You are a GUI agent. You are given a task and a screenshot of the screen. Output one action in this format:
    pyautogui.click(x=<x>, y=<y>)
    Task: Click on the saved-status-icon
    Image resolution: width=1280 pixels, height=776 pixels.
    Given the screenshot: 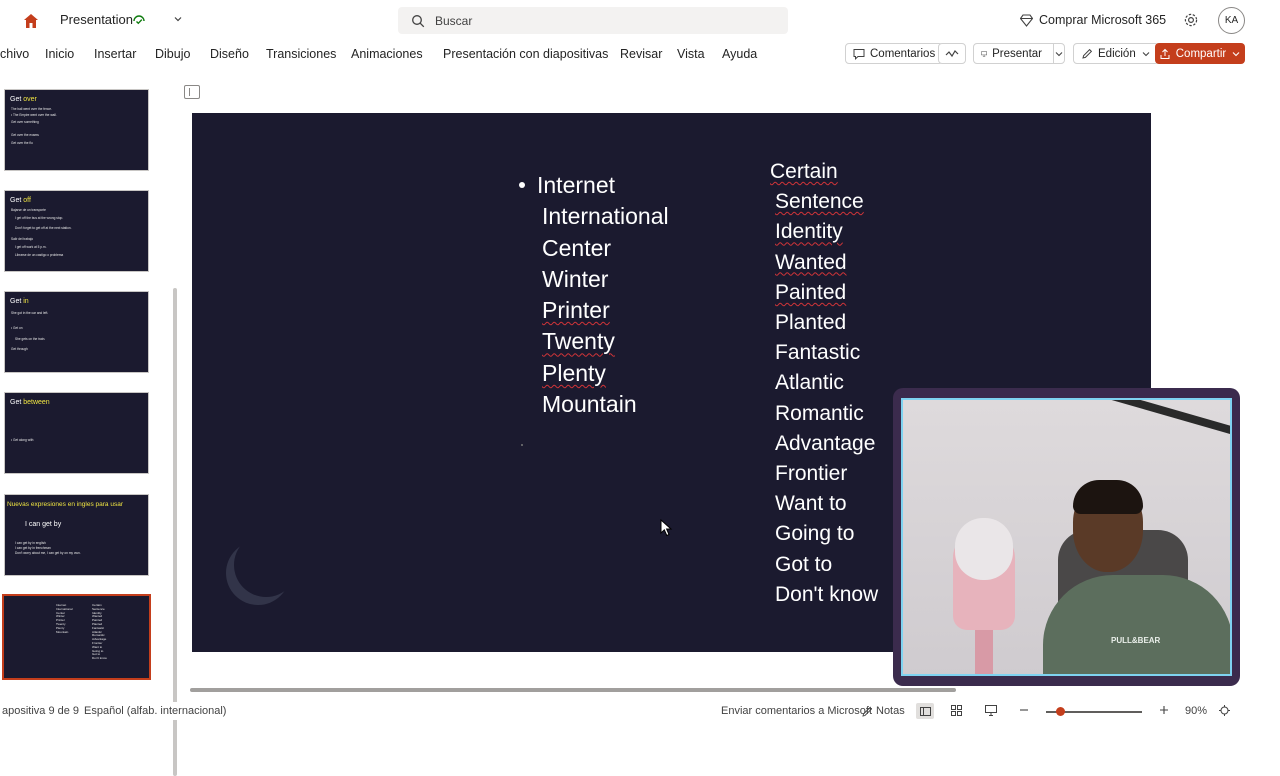 What is the action you would take?
    pyautogui.click(x=139, y=20)
    